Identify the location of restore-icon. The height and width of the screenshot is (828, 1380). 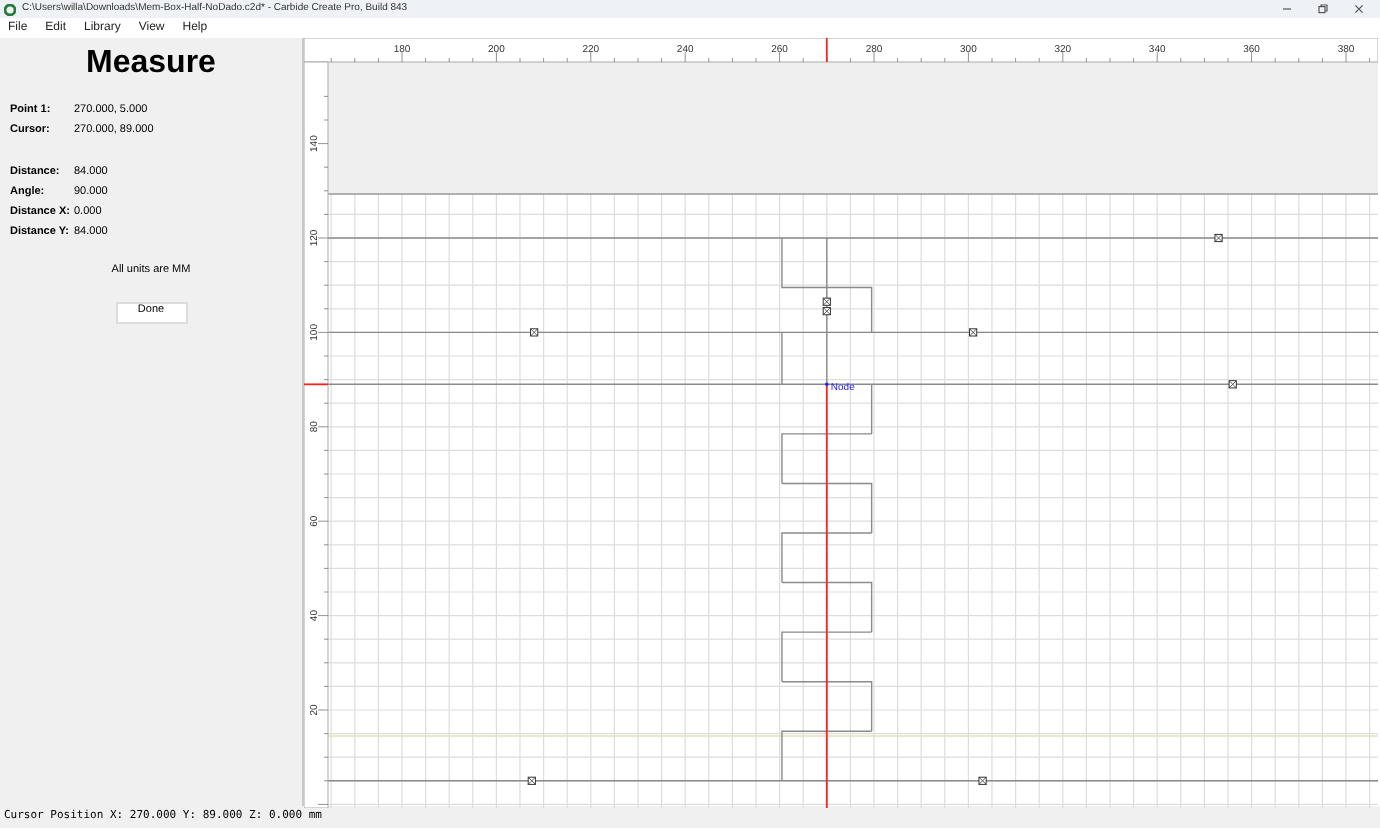
(1323, 9).